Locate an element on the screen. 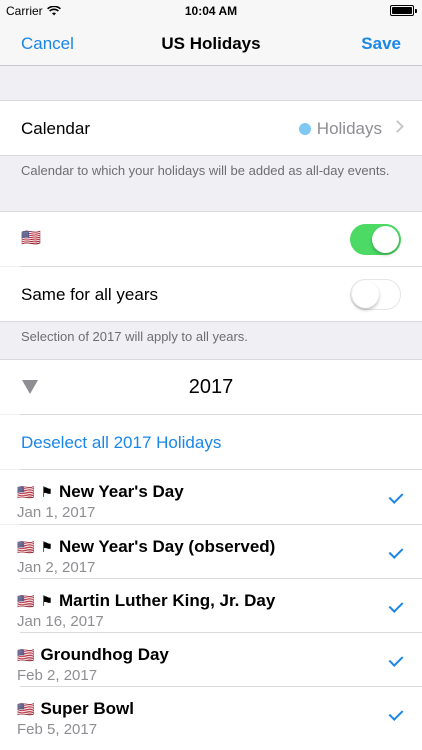  holiday-name-label: Super Bowl is located at coordinates (87, 708).